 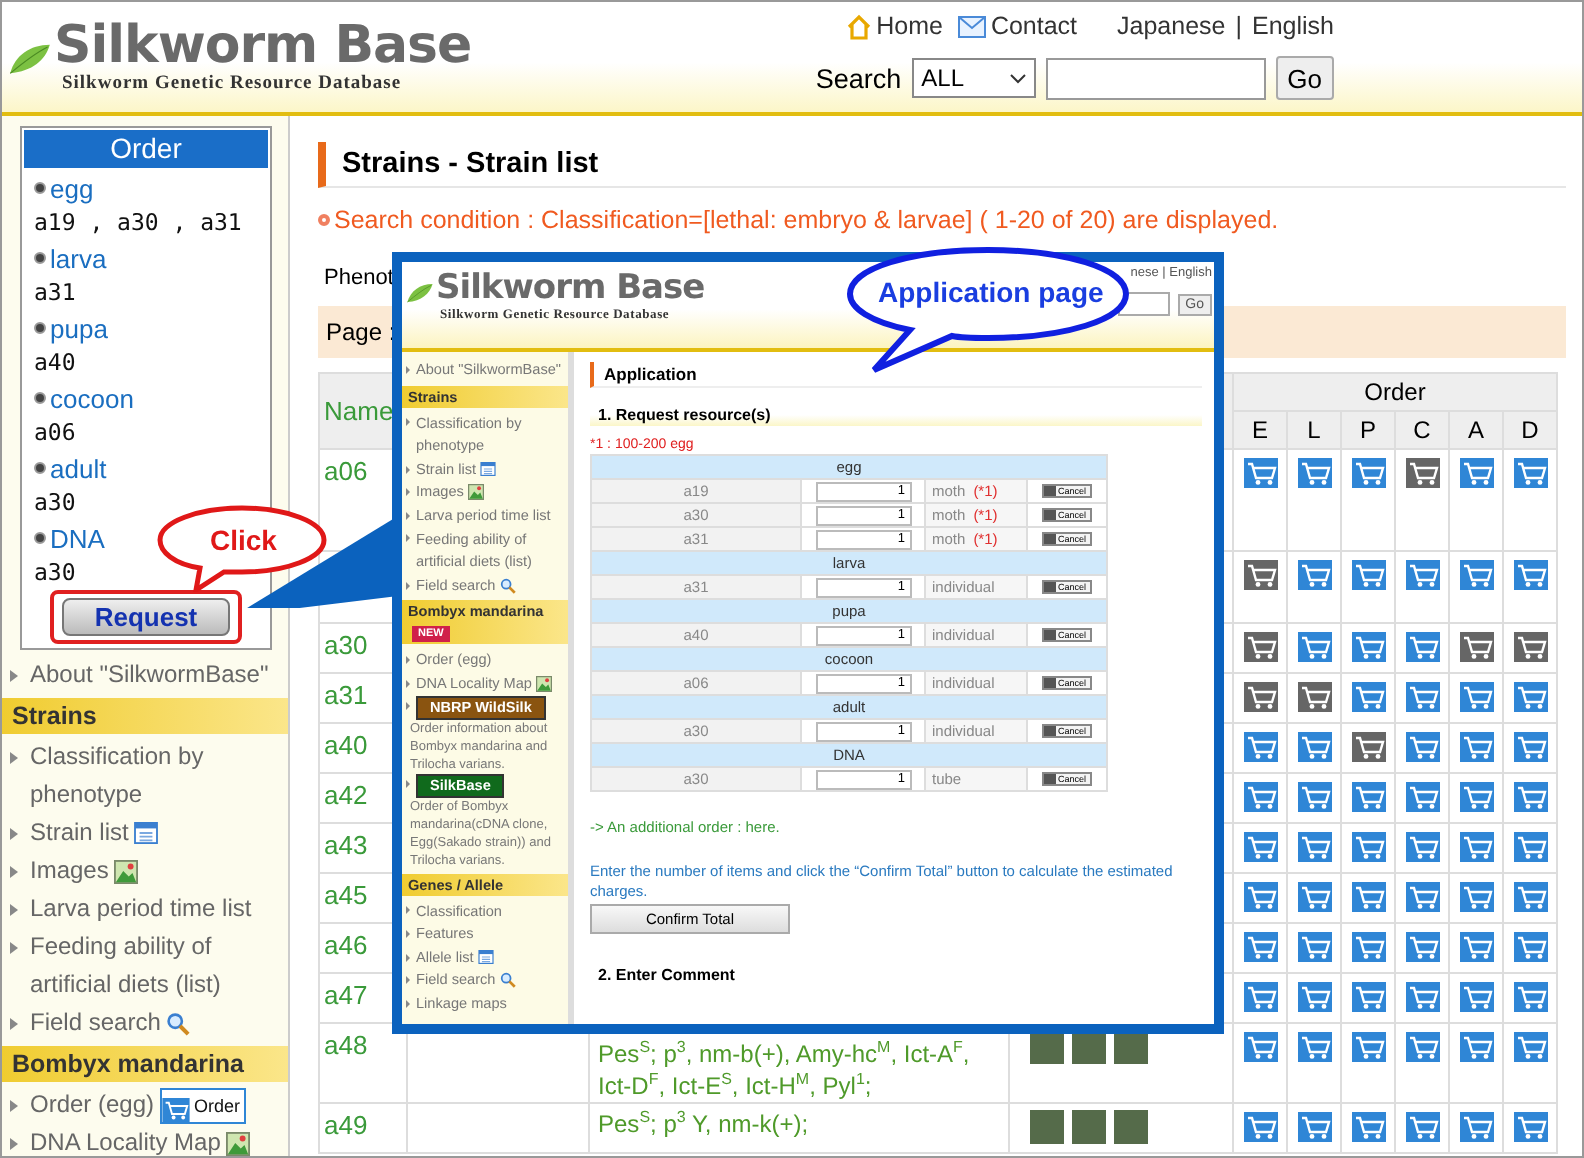 What do you see at coordinates (141, 909) in the screenshot?
I see `nav-link: Larva period time list` at bounding box center [141, 909].